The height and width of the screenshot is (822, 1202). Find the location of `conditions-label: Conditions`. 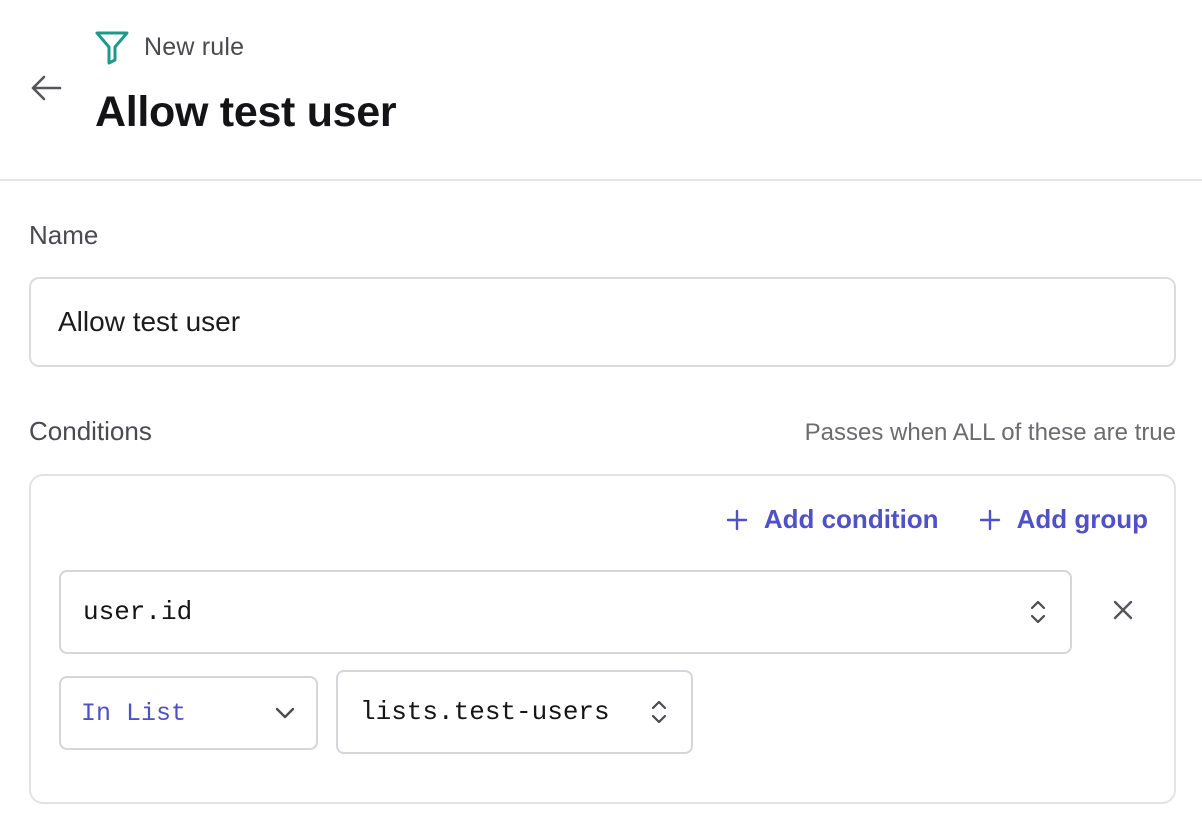

conditions-label: Conditions is located at coordinates (90, 431).